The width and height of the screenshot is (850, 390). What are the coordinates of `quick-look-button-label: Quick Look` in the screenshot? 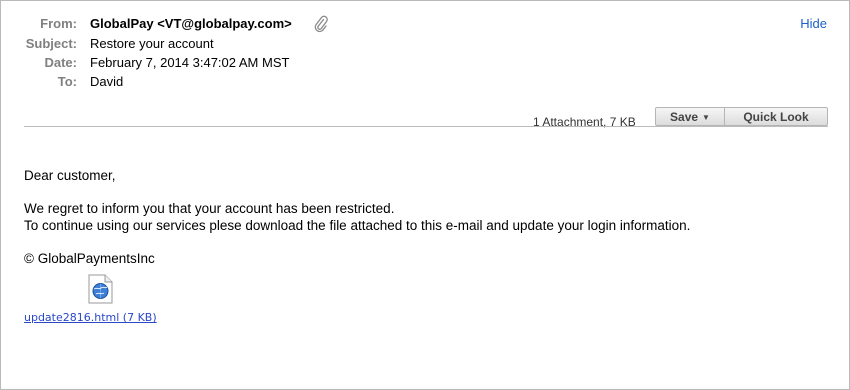 It's located at (776, 117).